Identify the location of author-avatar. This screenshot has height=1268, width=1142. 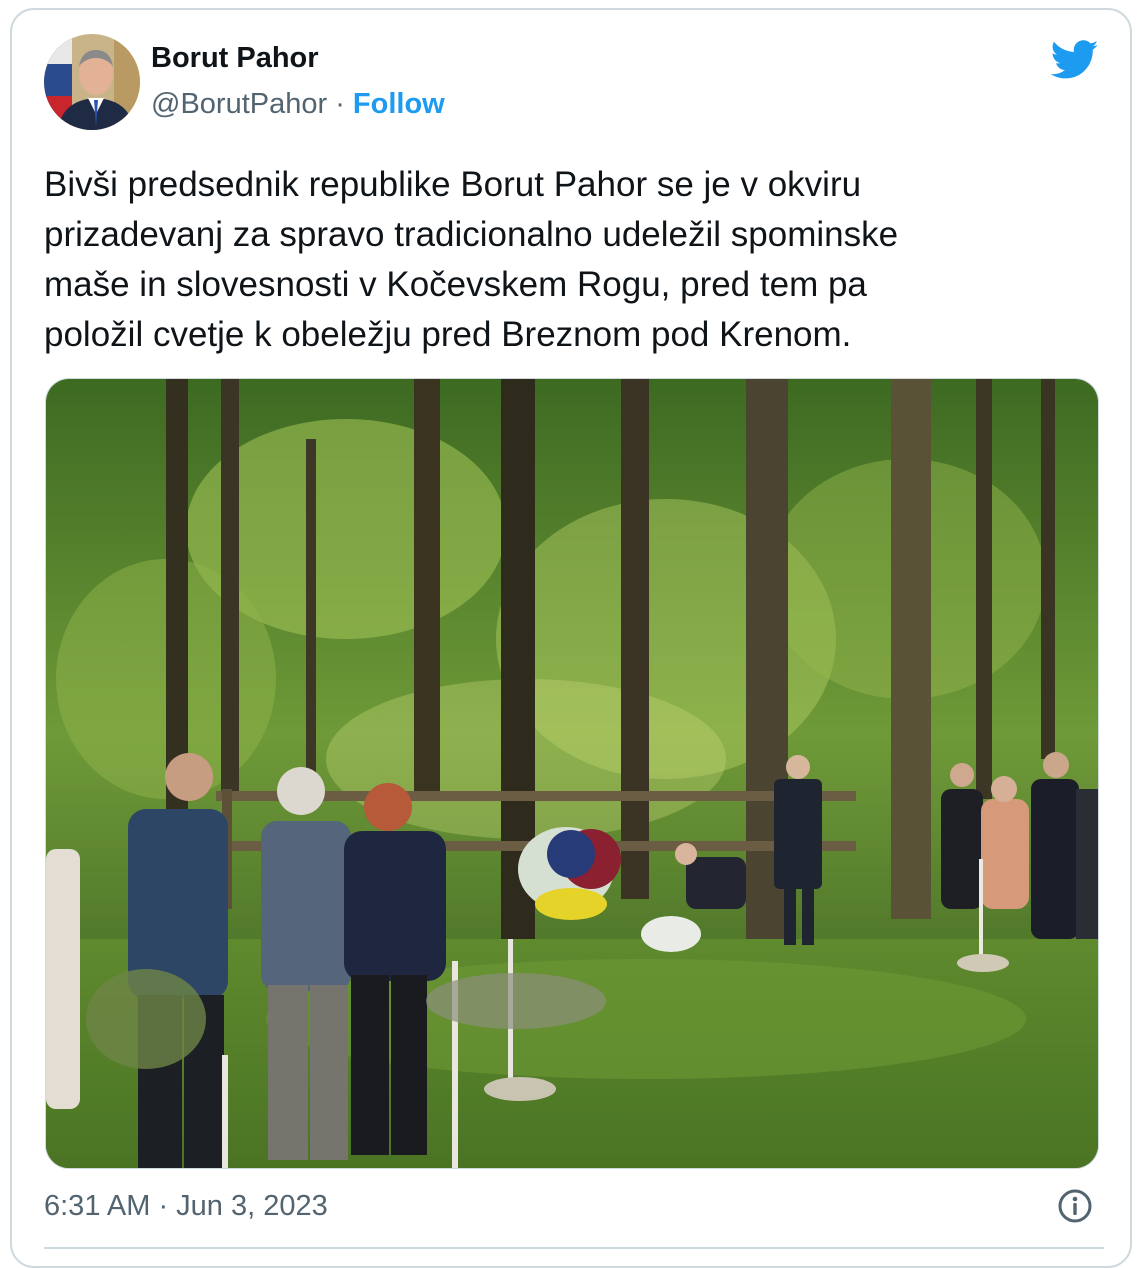
(92, 82).